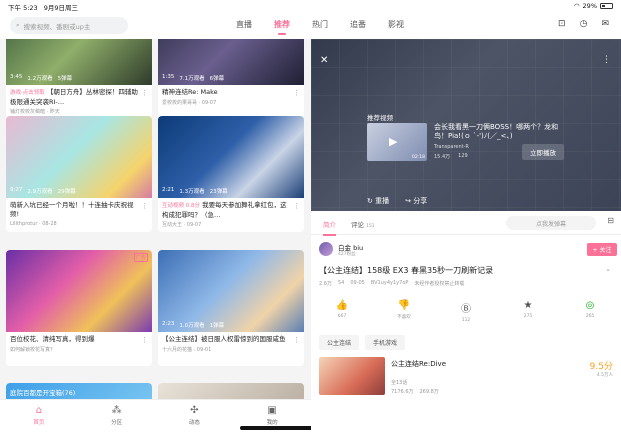 This screenshot has width=621, height=434. I want to click on dislike-button: 👎 不喜欢, so click(404, 313).